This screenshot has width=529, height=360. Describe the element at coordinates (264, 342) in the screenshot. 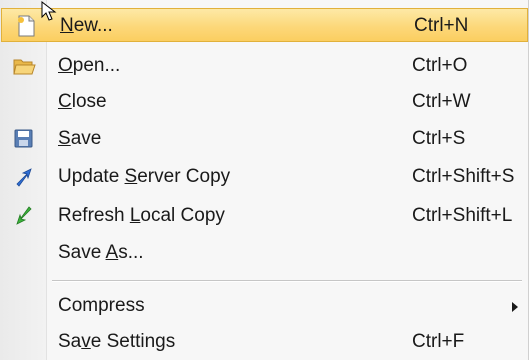

I see `menu-item-save-settings: Save Settings Ctrl+F` at that location.